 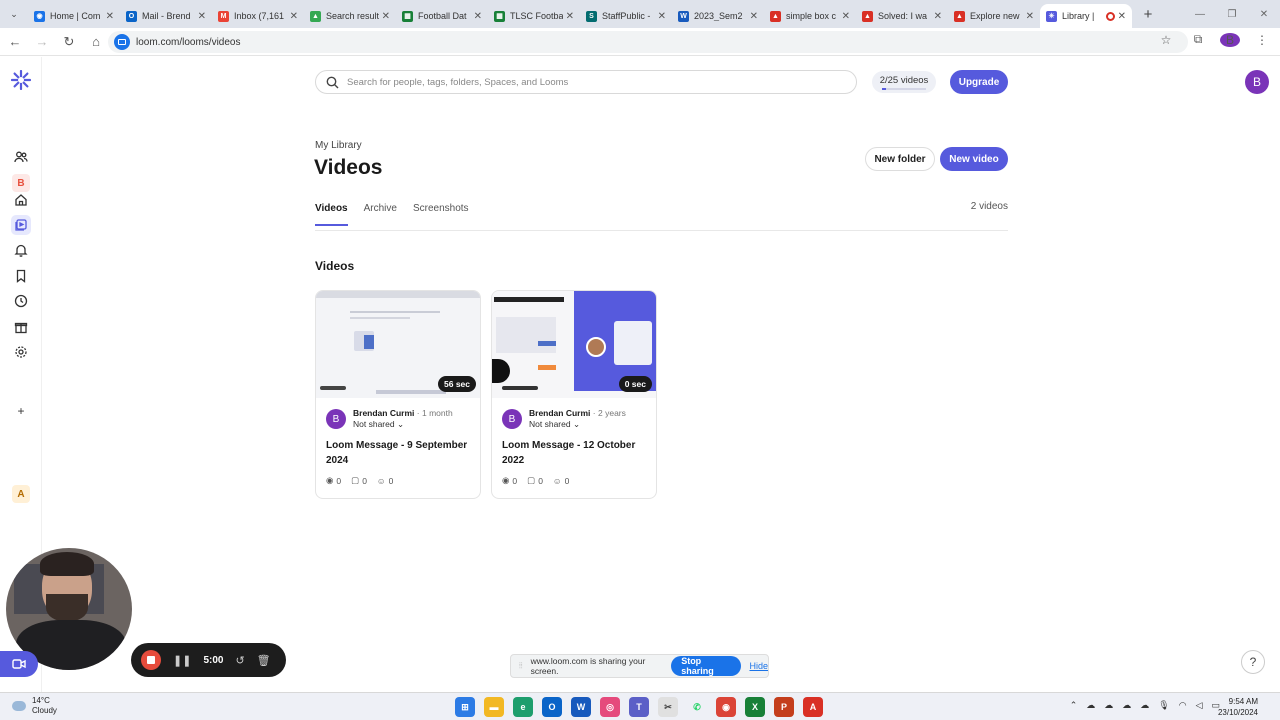 I want to click on hide-share-link: Hide, so click(x=758, y=666).